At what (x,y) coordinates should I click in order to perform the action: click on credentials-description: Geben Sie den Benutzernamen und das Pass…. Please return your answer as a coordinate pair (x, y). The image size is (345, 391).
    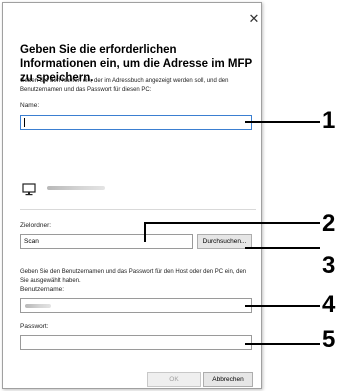
    Looking at the image, I should click on (133, 276).